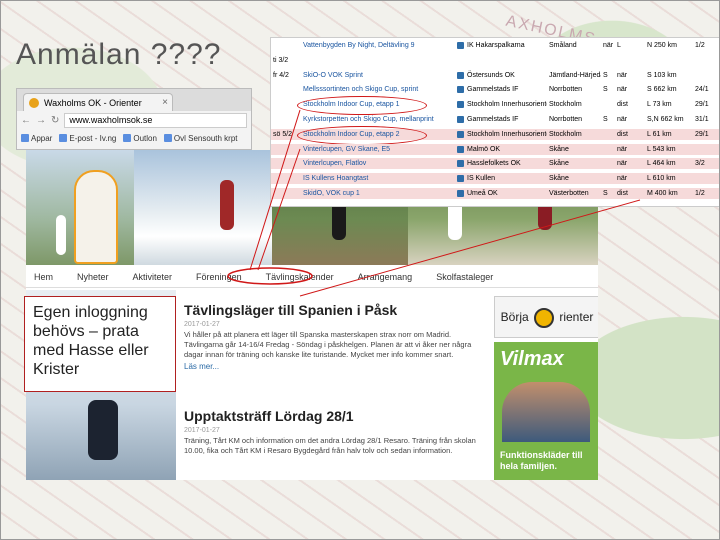 Image resolution: width=720 pixels, height=540 pixels. I want to click on competition-club: Hasslefolkets OK, so click(494, 164).